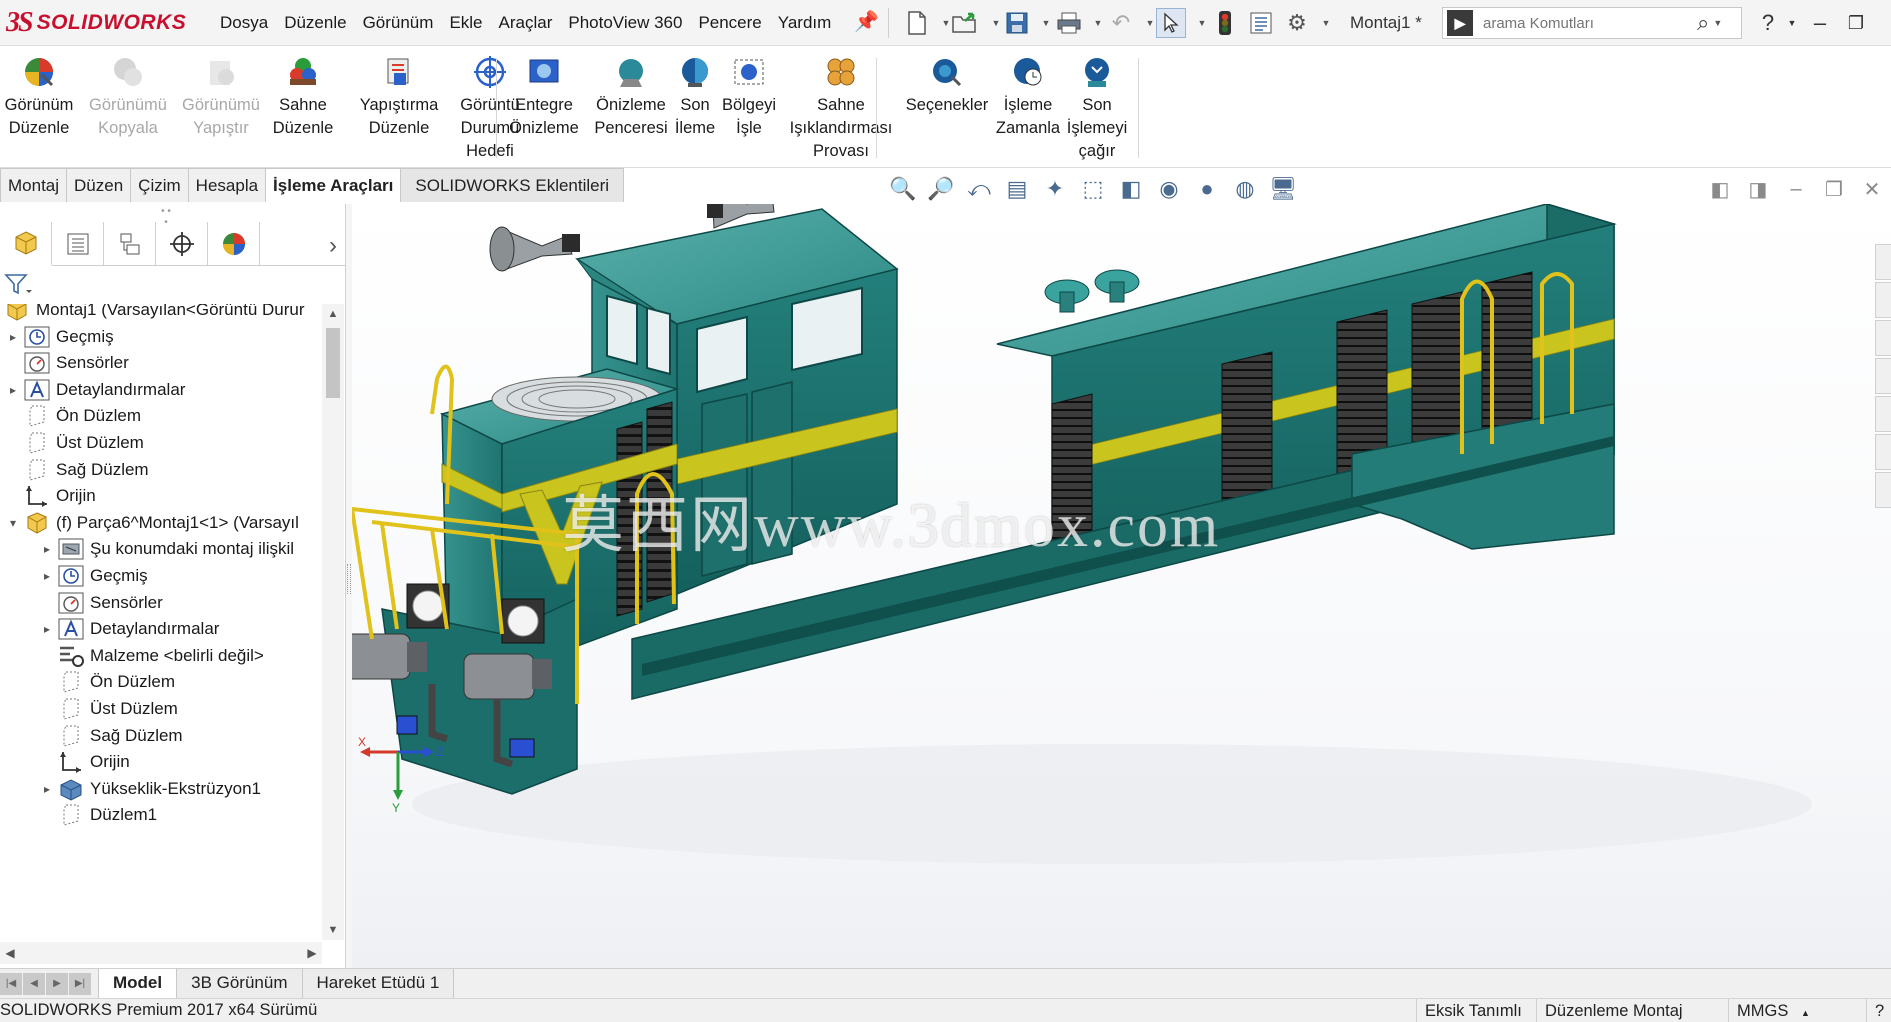  Describe the element at coordinates (227, 185) in the screenshot. I see `command-tab: Hesapla` at that location.